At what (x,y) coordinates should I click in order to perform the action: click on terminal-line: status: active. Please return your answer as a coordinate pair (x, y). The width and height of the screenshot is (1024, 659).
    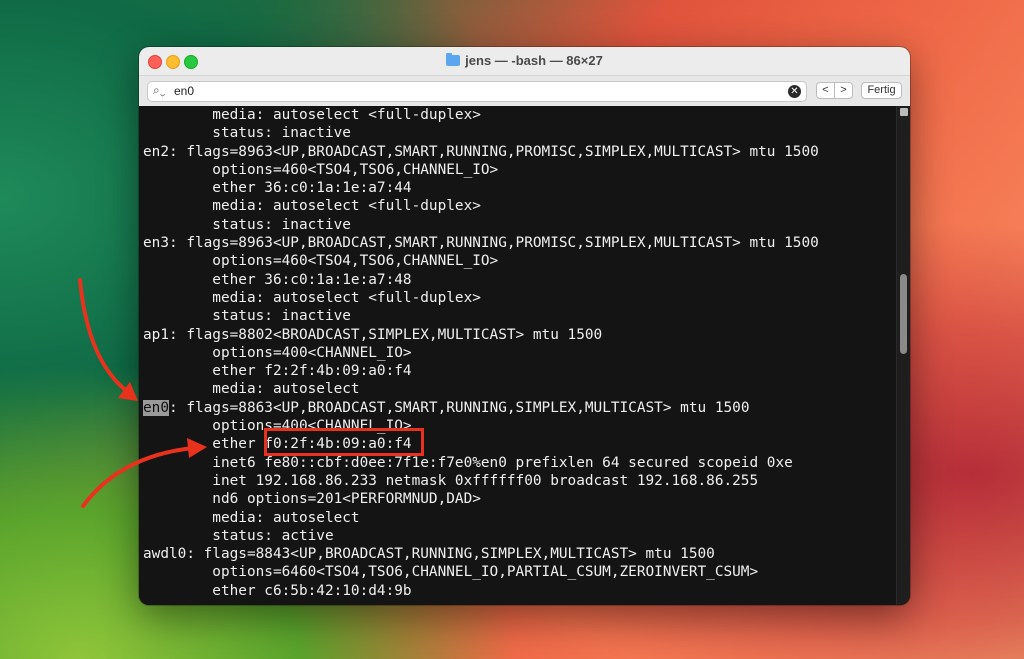
    Looking at the image, I should click on (238, 535).